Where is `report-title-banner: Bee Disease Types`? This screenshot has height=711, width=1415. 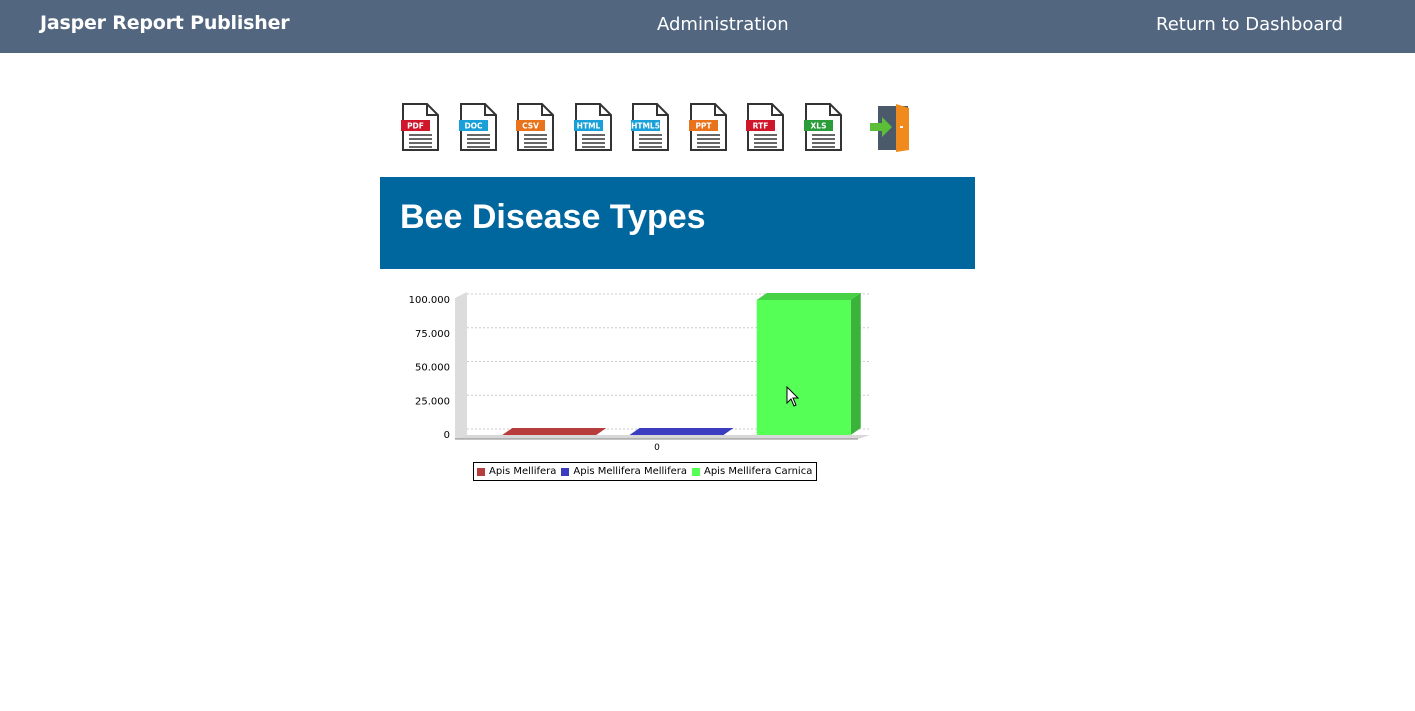
report-title-banner: Bee Disease Types is located at coordinates (677, 223).